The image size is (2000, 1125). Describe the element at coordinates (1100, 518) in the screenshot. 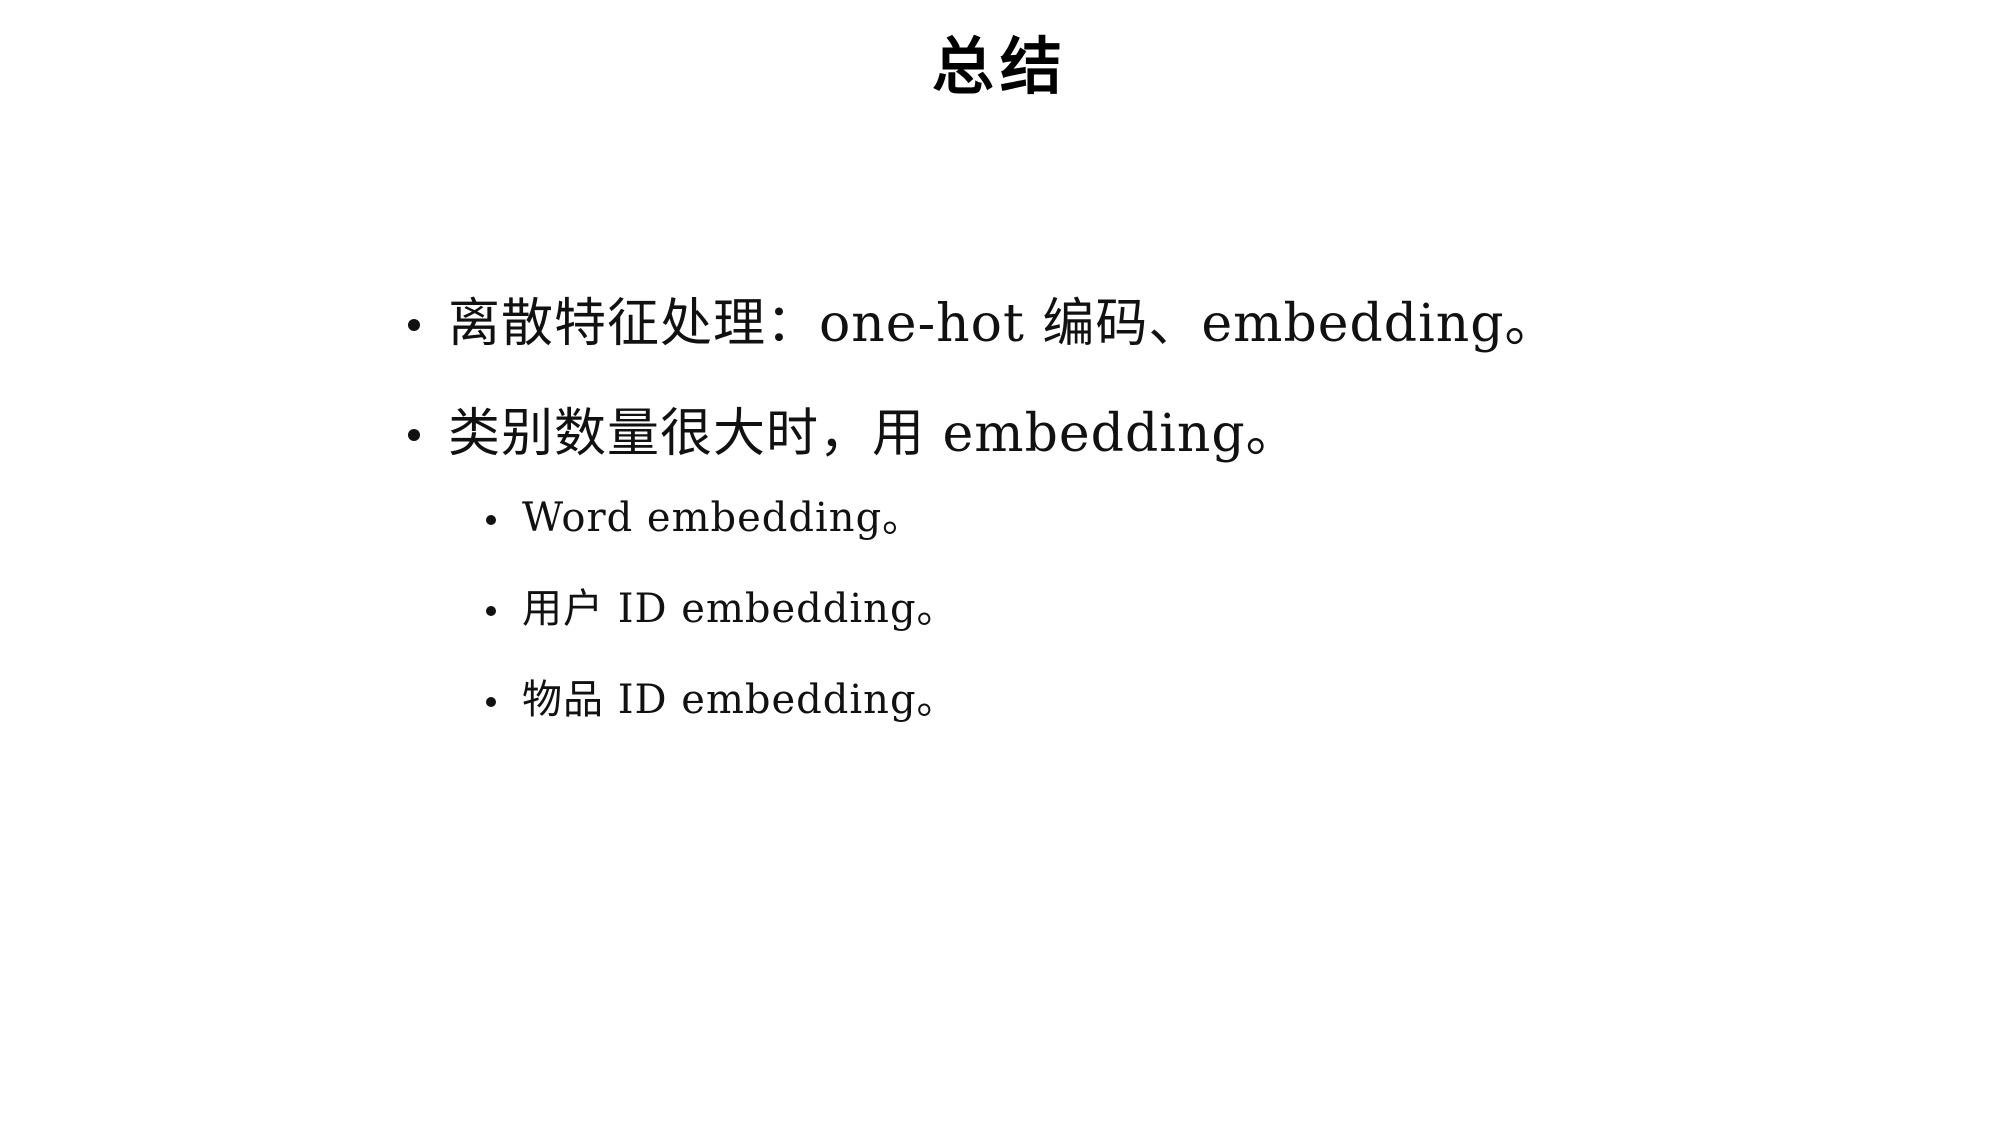

I see `sub-bullet-item: Word embedding。` at that location.